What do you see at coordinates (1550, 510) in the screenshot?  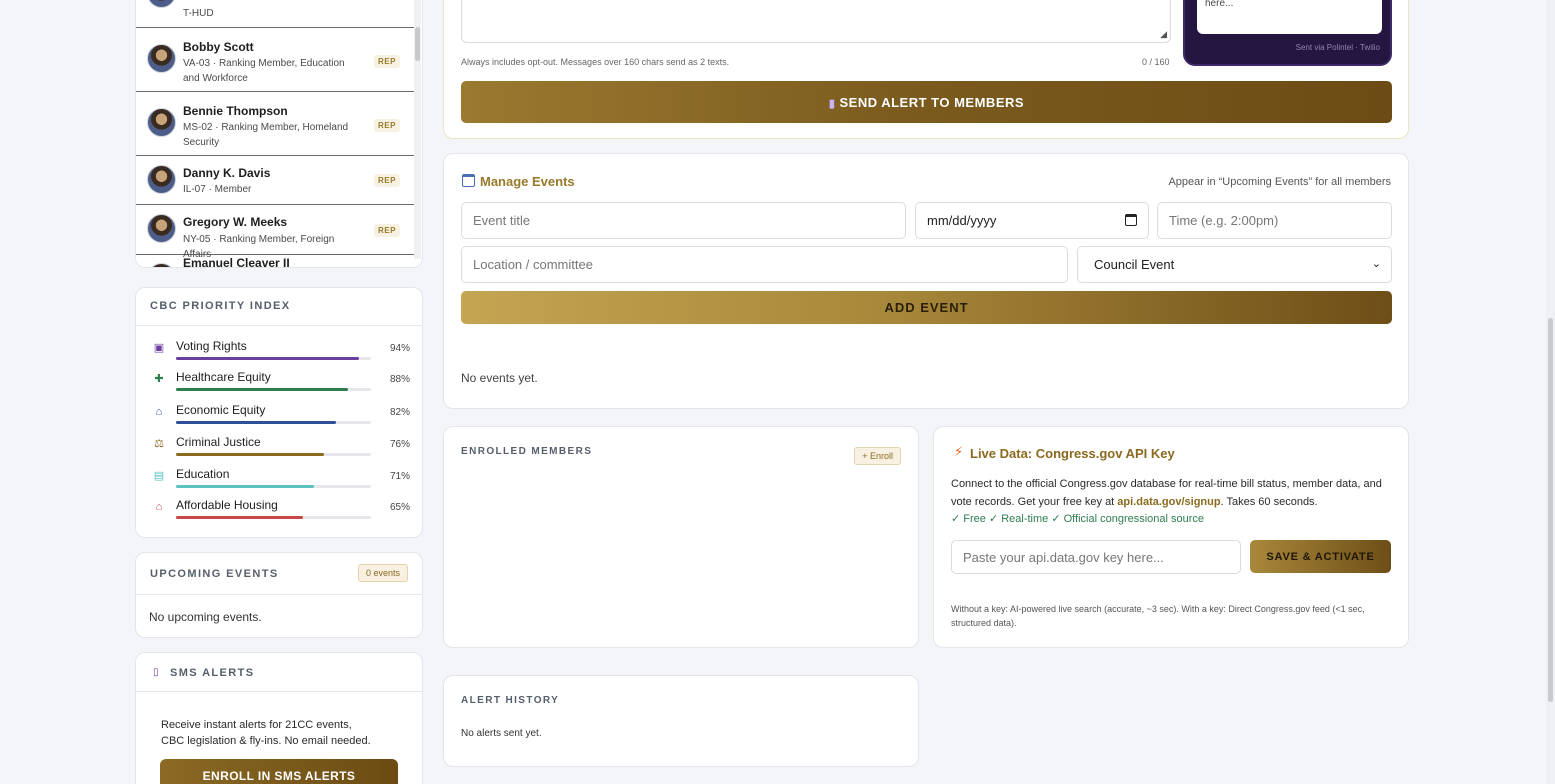 I see `page-scrollbar-thumb` at bounding box center [1550, 510].